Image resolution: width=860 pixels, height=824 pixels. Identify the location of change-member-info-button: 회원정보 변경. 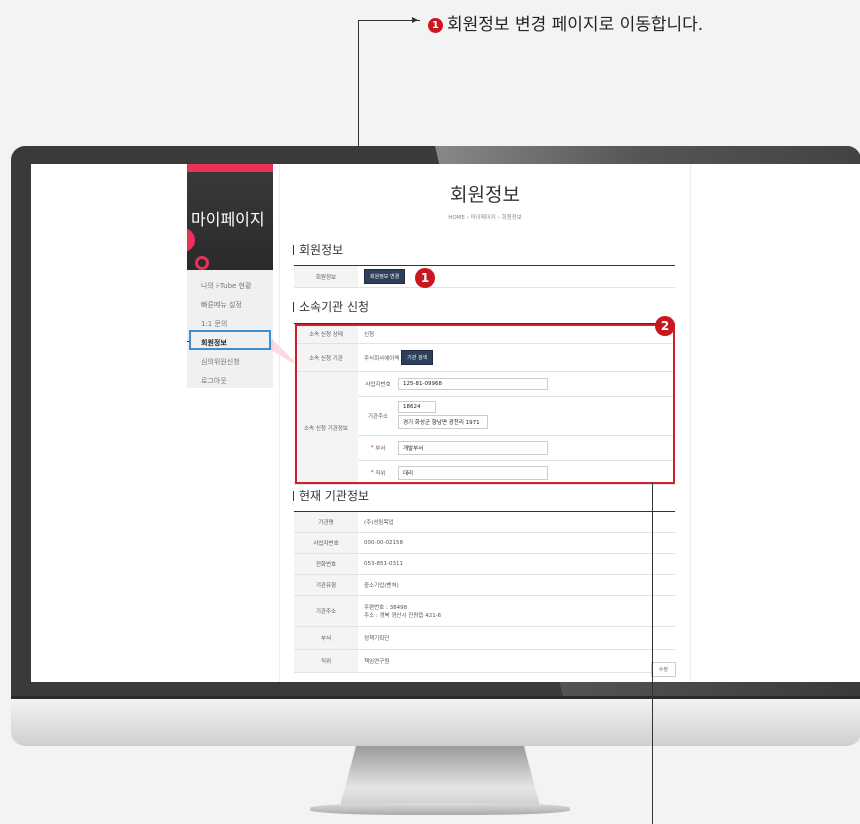
(385, 276).